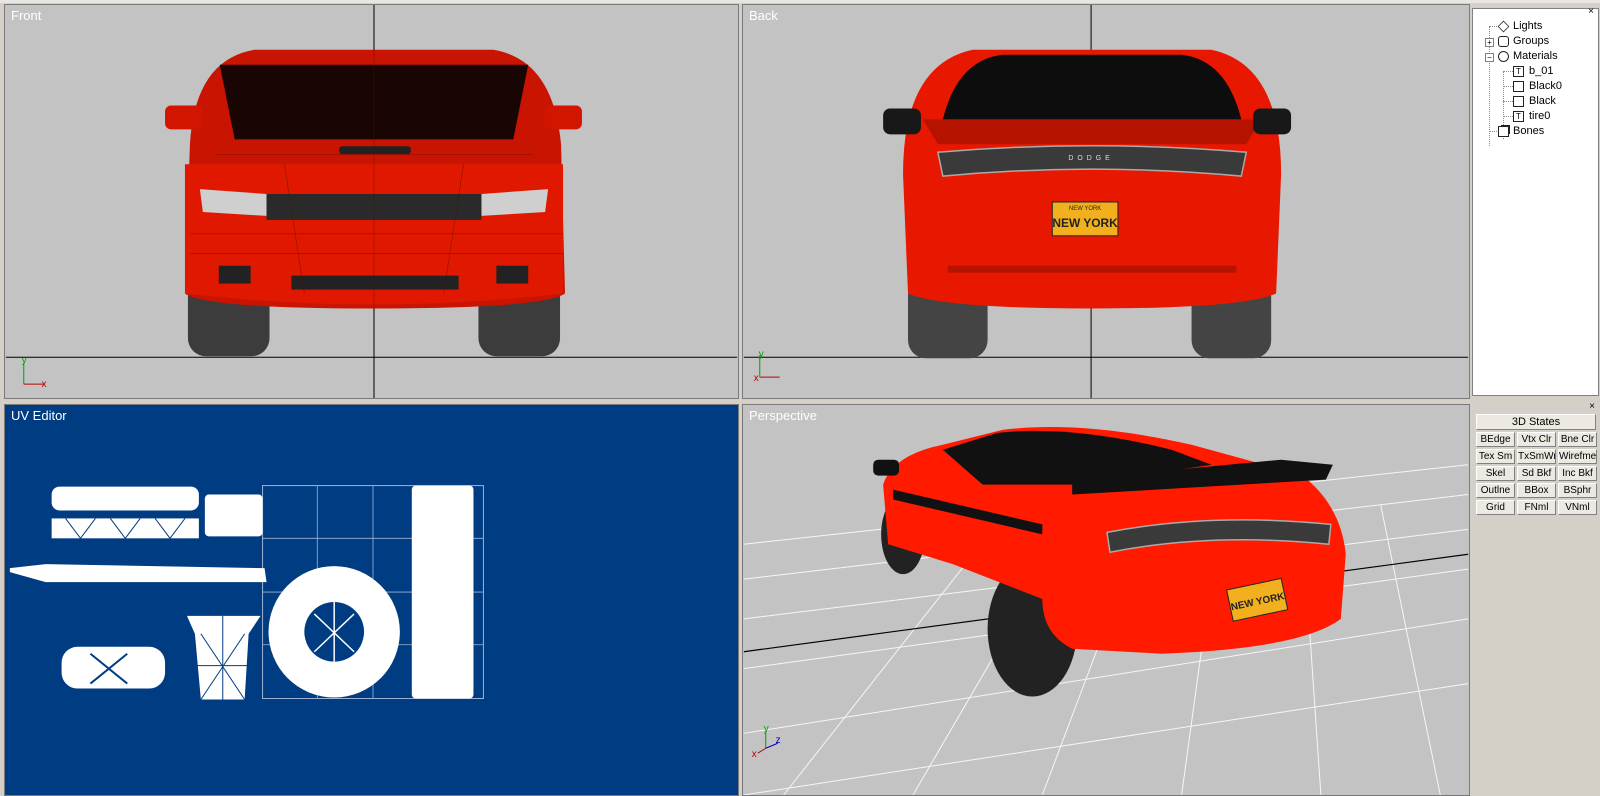  Describe the element at coordinates (1489, 57) in the screenshot. I see `collapse-minus-icon: −` at that location.